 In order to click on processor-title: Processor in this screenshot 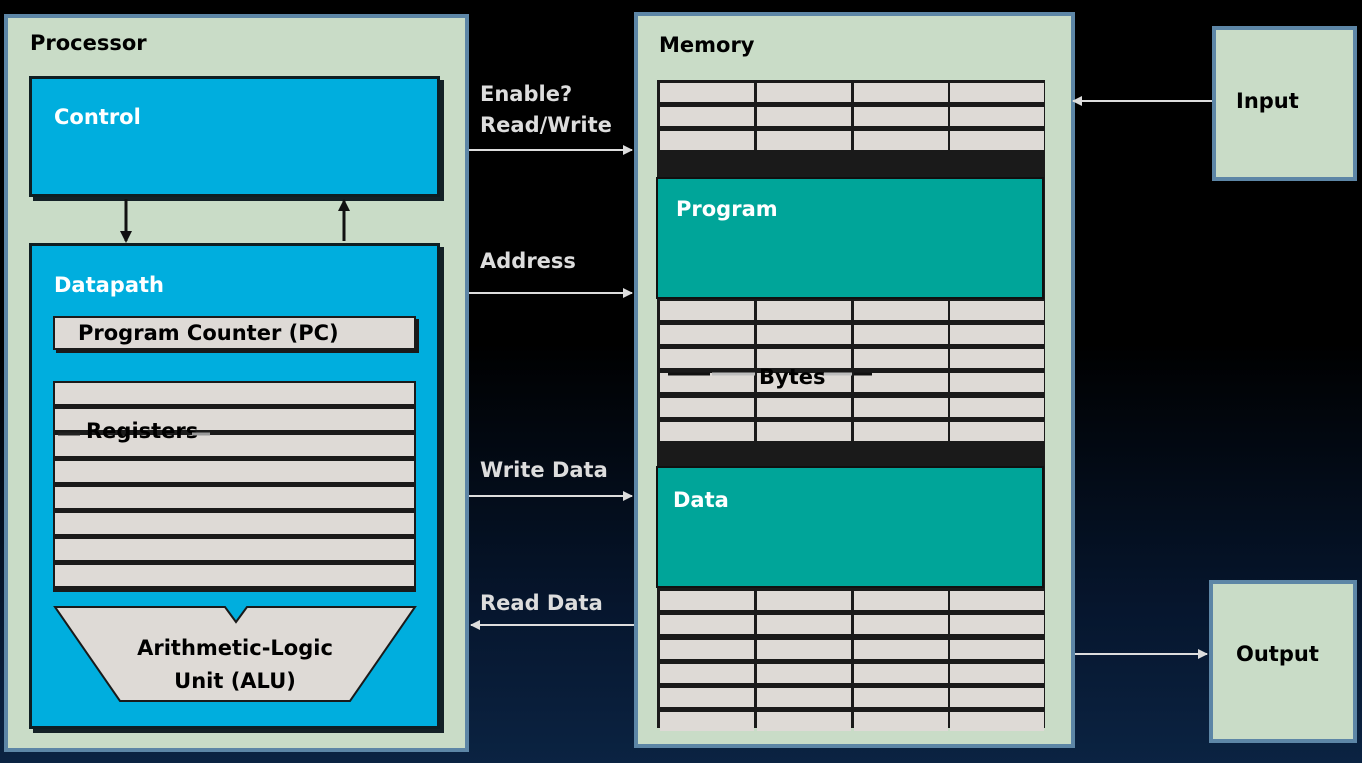, I will do `click(88, 43)`.